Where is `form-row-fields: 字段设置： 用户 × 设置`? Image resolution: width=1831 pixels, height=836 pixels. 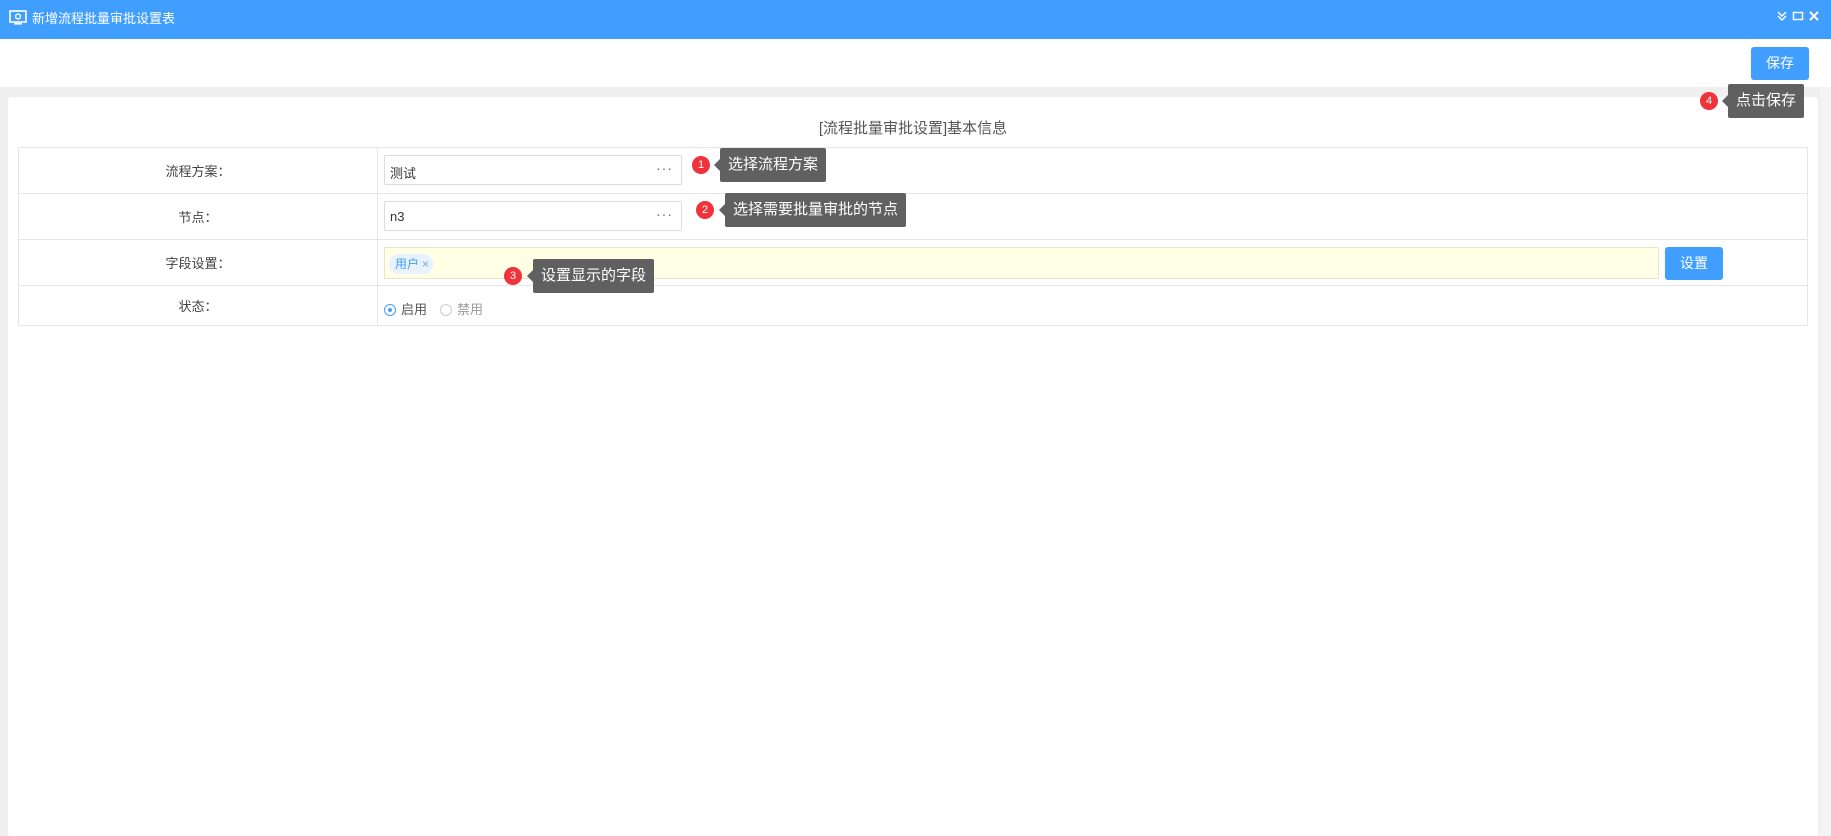
form-row-fields: 字段设置： 用户 × 设置 is located at coordinates (913, 262).